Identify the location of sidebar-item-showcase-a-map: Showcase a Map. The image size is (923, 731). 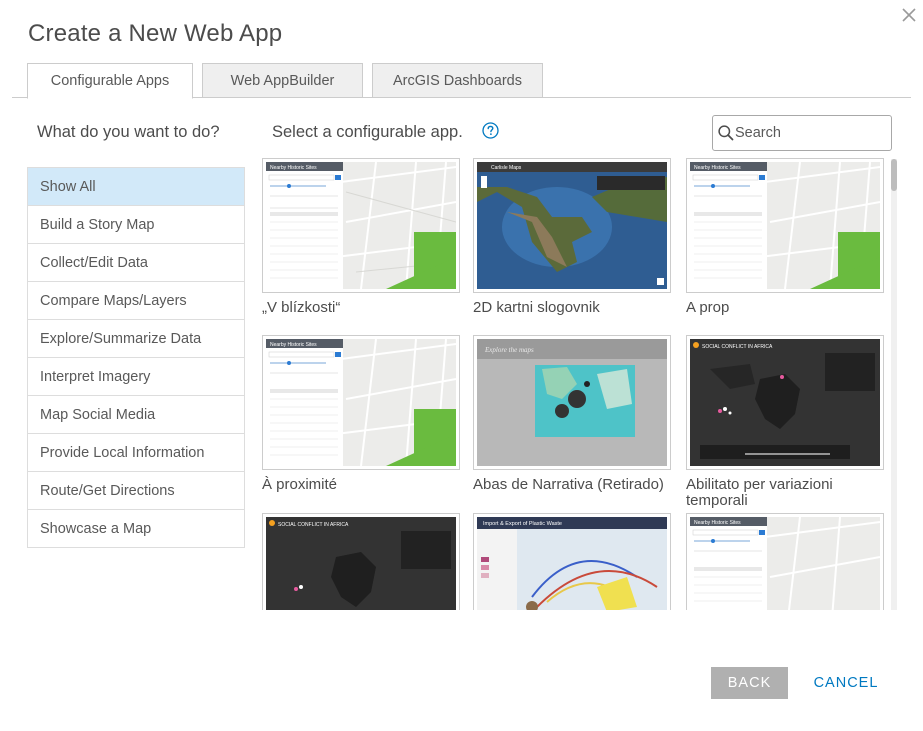
(136, 529).